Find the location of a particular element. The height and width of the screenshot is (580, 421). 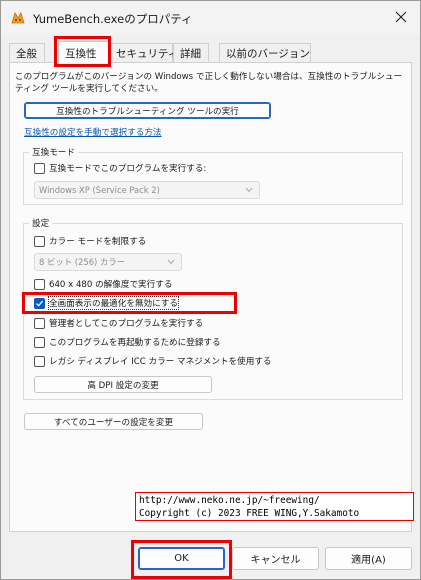

res-640-label: 640 x 480 の解像度で実行する is located at coordinates (111, 285).